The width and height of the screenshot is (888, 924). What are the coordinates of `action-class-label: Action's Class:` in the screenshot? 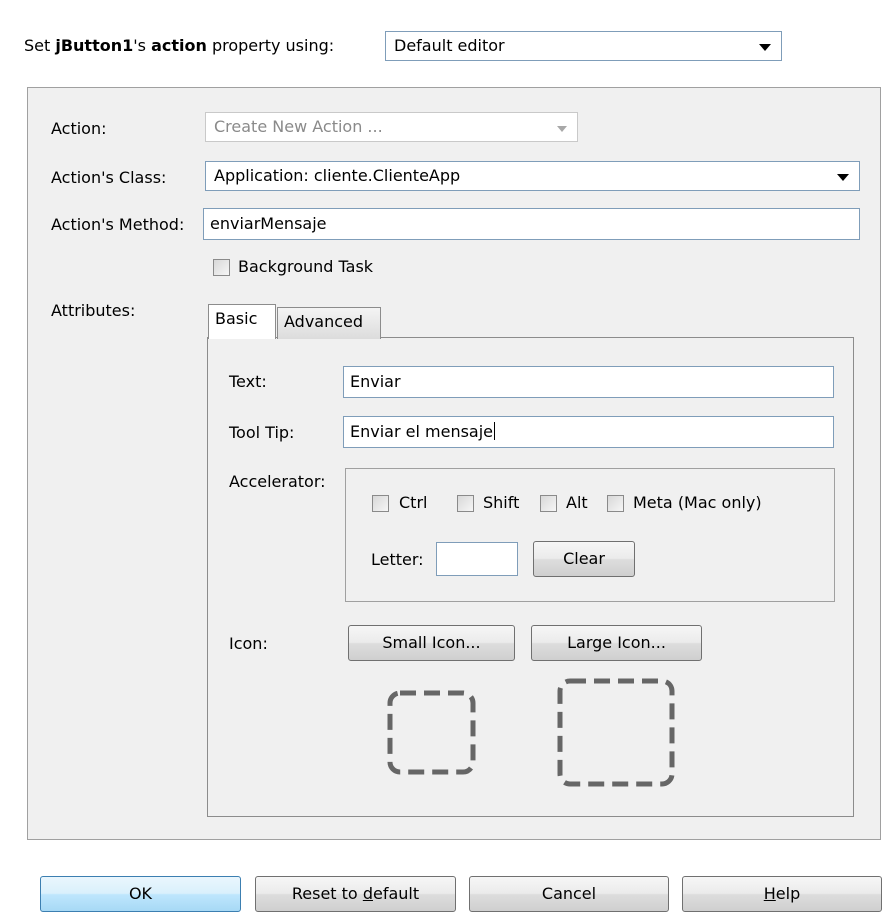 It's located at (109, 177).